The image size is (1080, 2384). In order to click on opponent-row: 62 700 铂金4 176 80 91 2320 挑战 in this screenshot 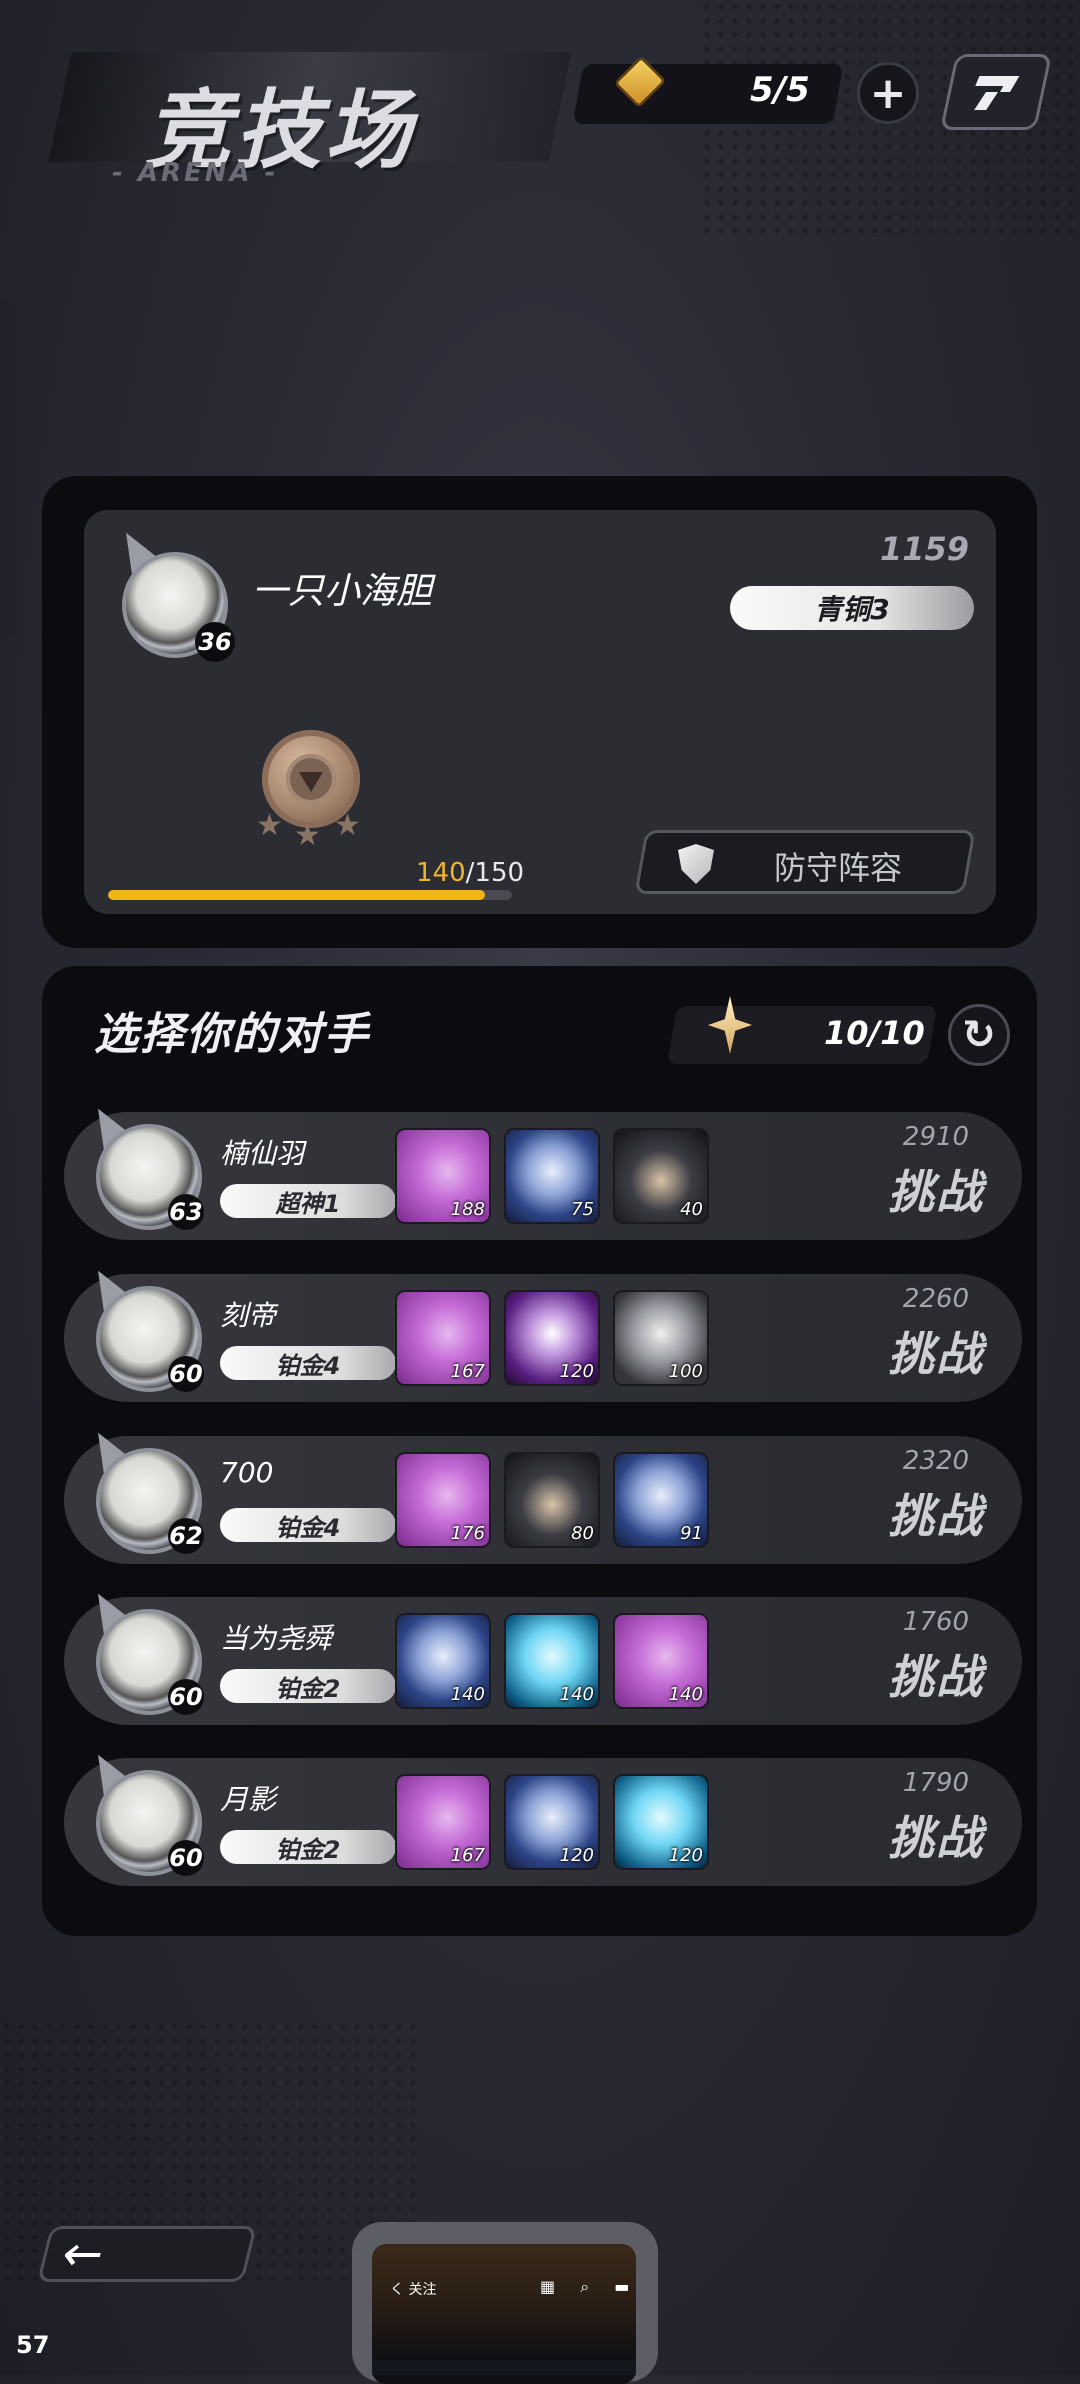, I will do `click(543, 1494)`.